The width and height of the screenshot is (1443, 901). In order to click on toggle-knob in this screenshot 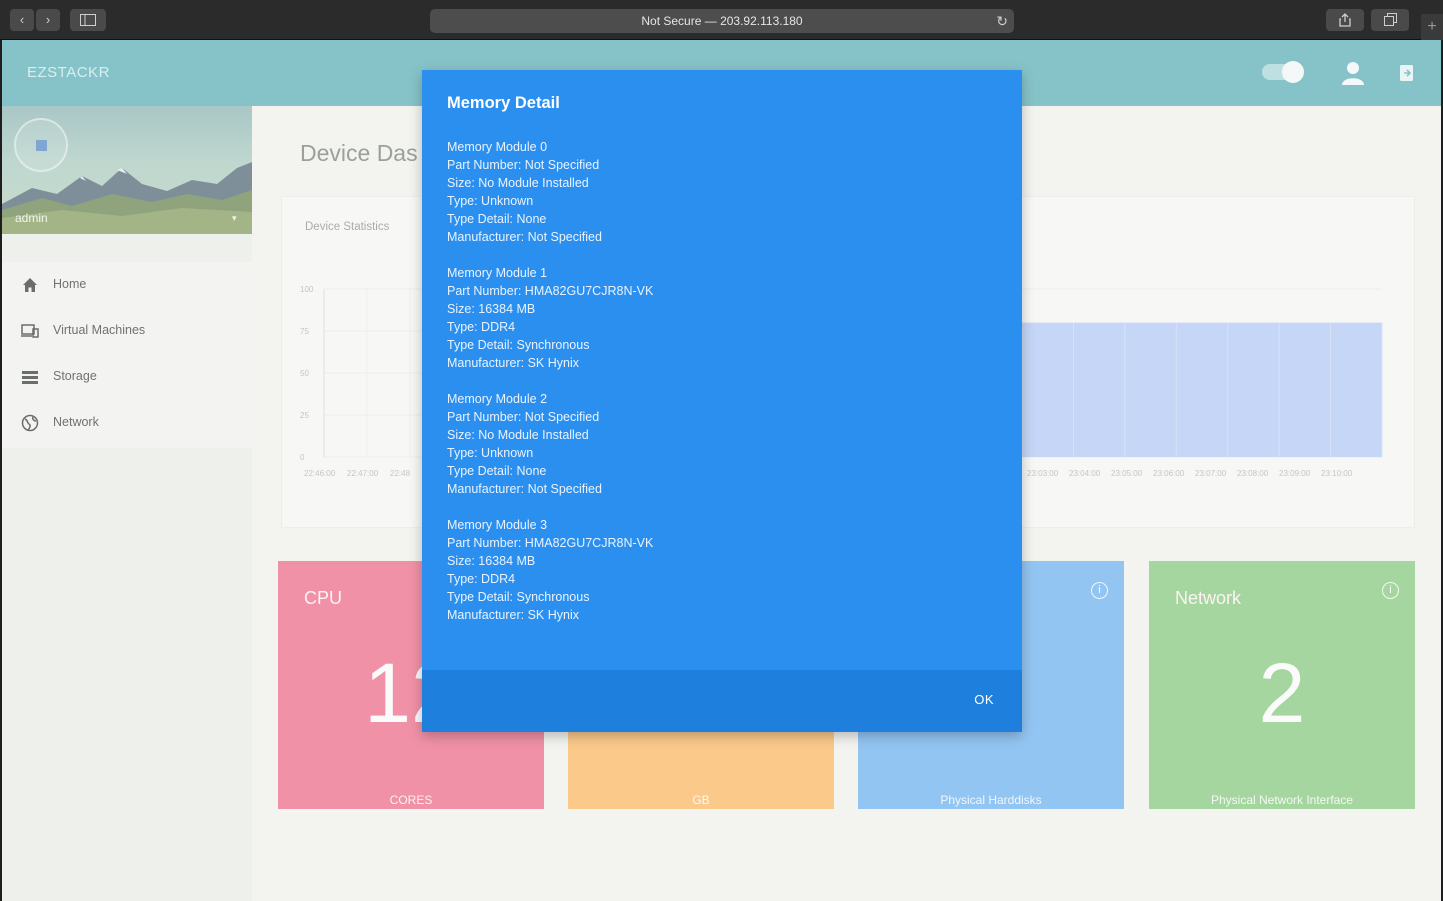, I will do `click(1293, 72)`.